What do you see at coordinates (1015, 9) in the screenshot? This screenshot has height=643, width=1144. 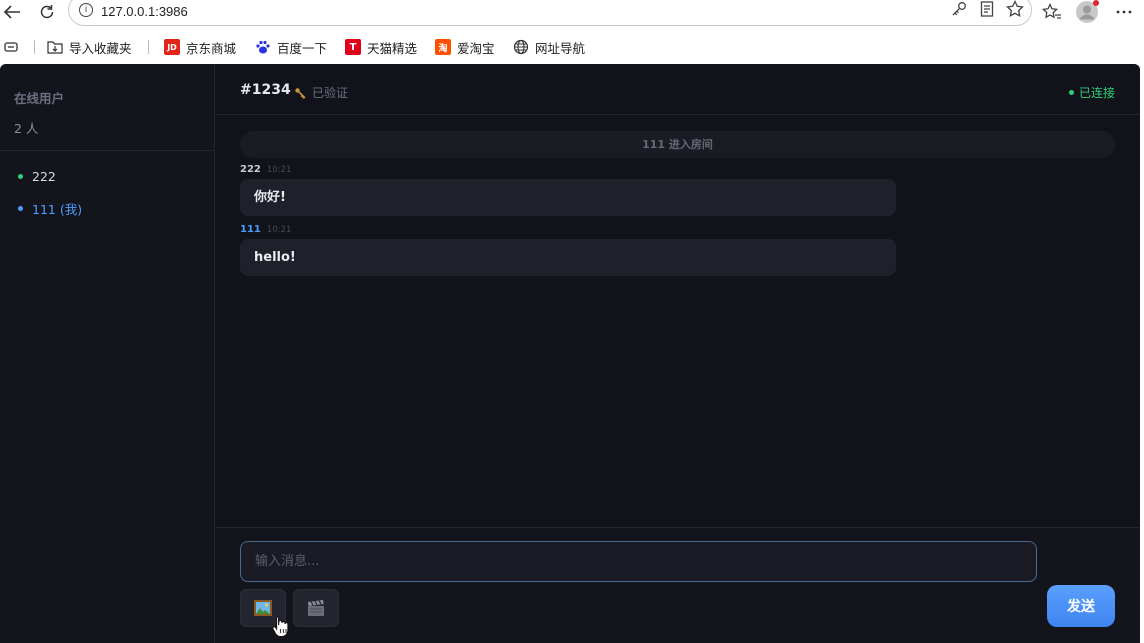 I see `favorite-star-icon` at bounding box center [1015, 9].